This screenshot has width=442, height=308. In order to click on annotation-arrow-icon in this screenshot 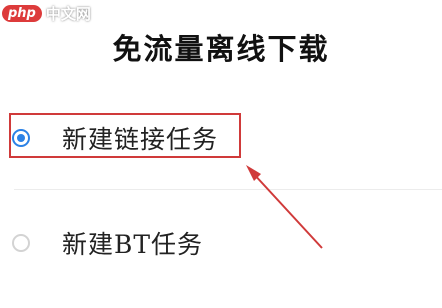, I will do `click(284, 207)`.